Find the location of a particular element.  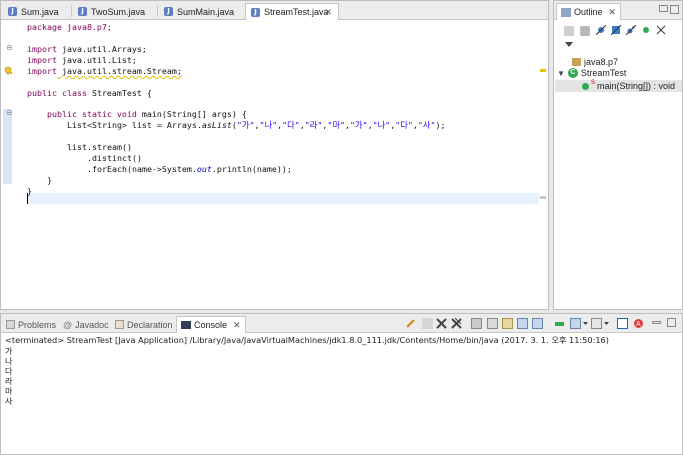

tab-problems: Problems is located at coordinates (31, 324).